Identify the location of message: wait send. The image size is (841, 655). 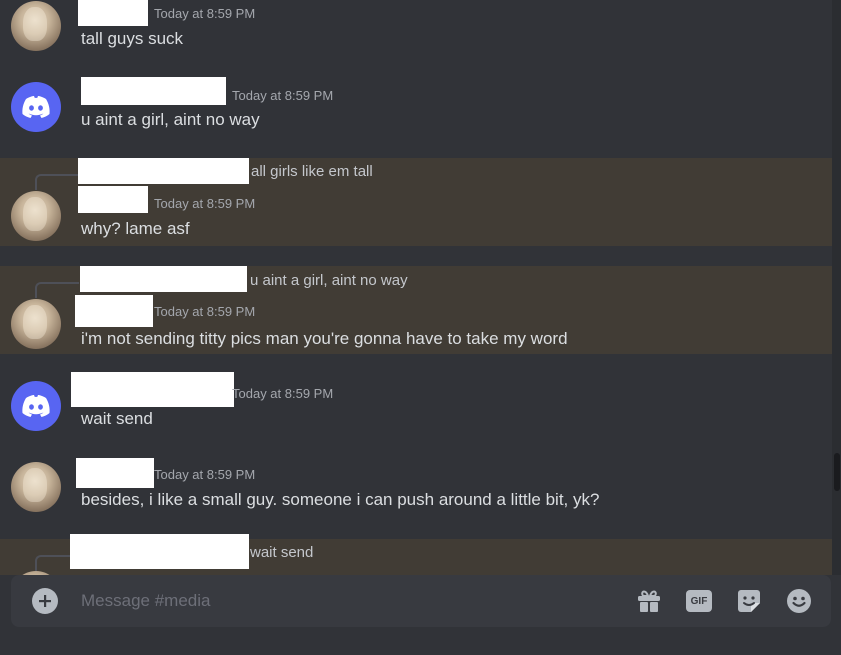
(416, 554).